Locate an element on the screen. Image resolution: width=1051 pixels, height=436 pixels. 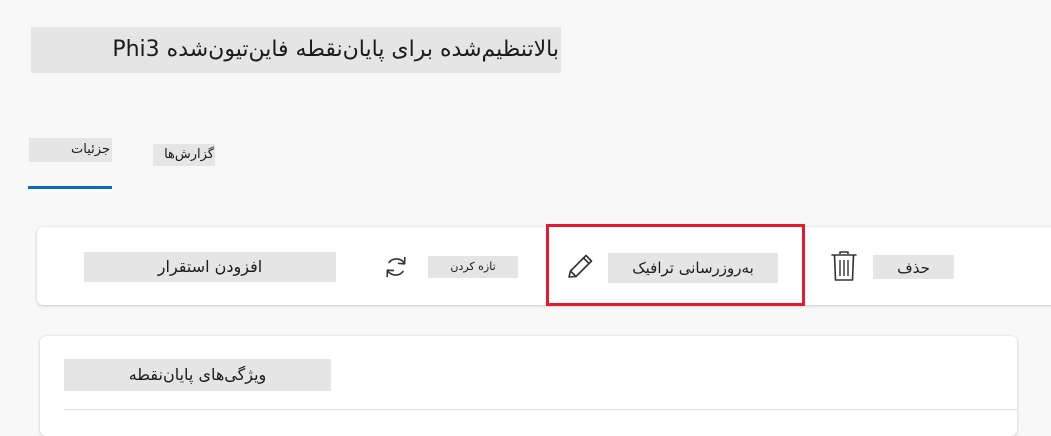
card-title: ویژگی‌های پایان‌نقطه is located at coordinates (197, 375).